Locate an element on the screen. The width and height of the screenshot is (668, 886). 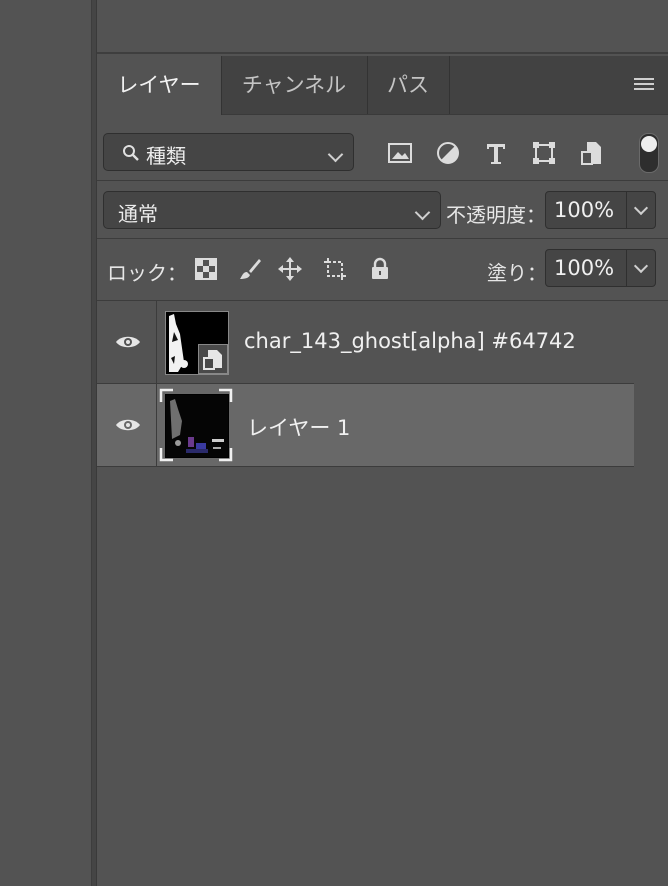
opacity-field: 100% is located at coordinates (600, 210).